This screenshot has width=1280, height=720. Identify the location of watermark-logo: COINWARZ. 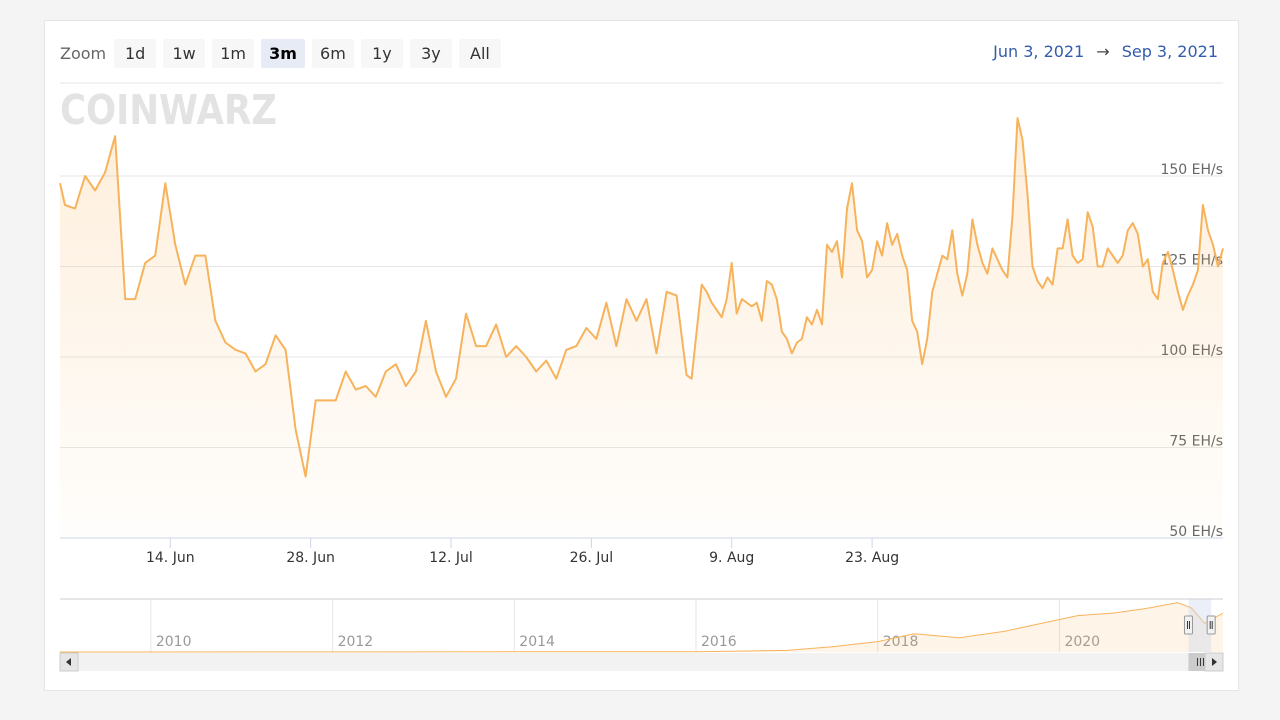
(168, 110).